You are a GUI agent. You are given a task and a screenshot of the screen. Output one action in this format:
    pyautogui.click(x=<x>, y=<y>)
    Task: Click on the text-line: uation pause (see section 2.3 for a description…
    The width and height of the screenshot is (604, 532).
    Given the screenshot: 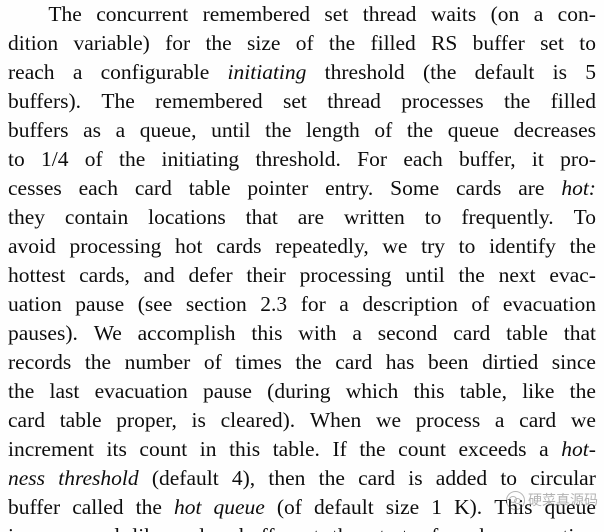 What is the action you would take?
    pyautogui.click(x=302, y=304)
    